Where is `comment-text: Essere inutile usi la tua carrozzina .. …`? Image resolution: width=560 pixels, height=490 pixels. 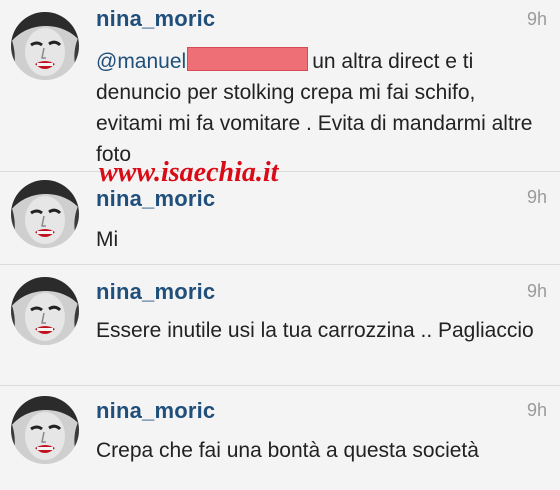
comment-text: Essere inutile usi la tua carrozzina .. … is located at coordinates (315, 330).